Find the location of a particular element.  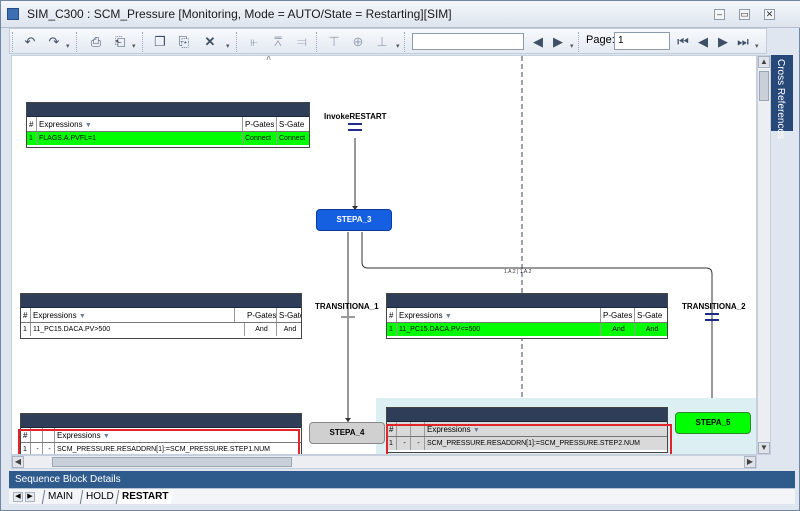

tab-hold-label: HOLD is located at coordinates (100, 496).